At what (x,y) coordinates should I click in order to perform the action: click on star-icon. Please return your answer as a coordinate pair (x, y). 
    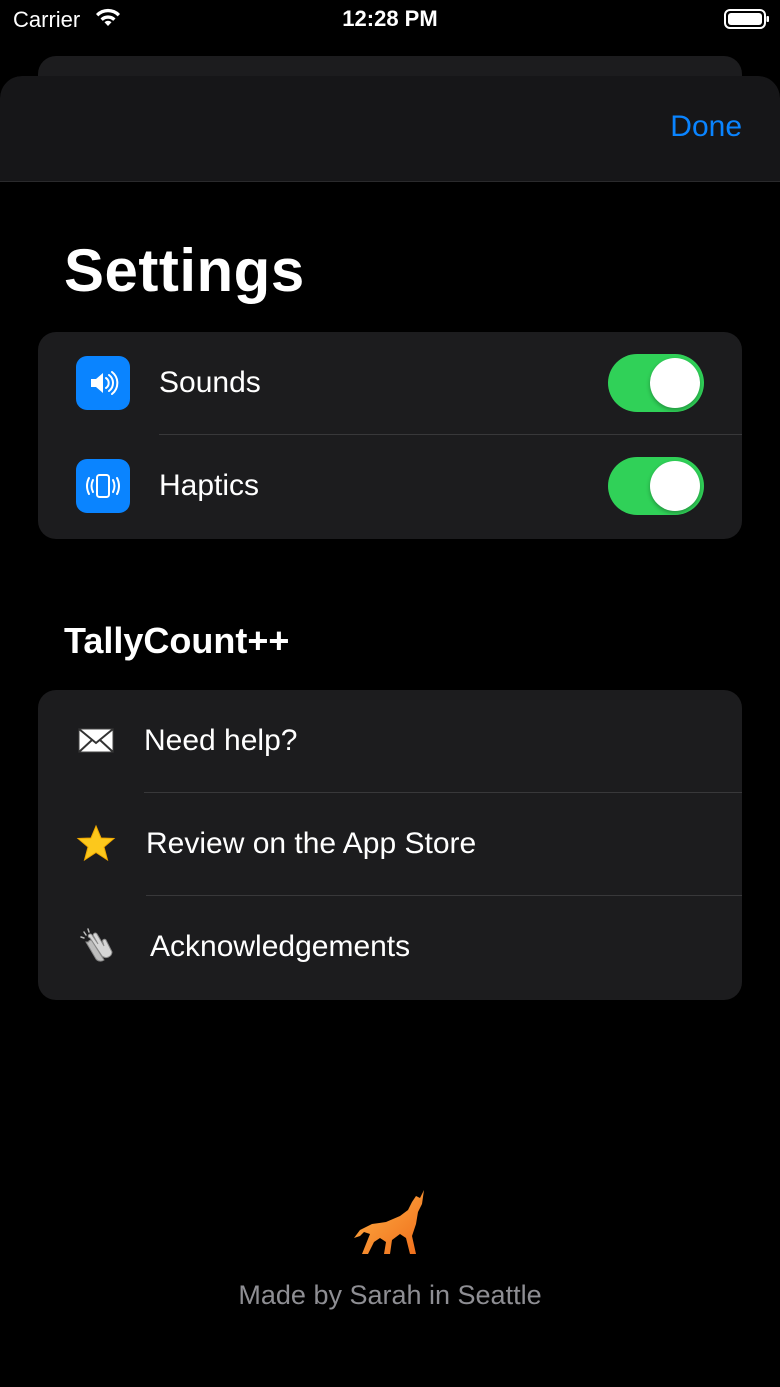
    Looking at the image, I should click on (96, 843).